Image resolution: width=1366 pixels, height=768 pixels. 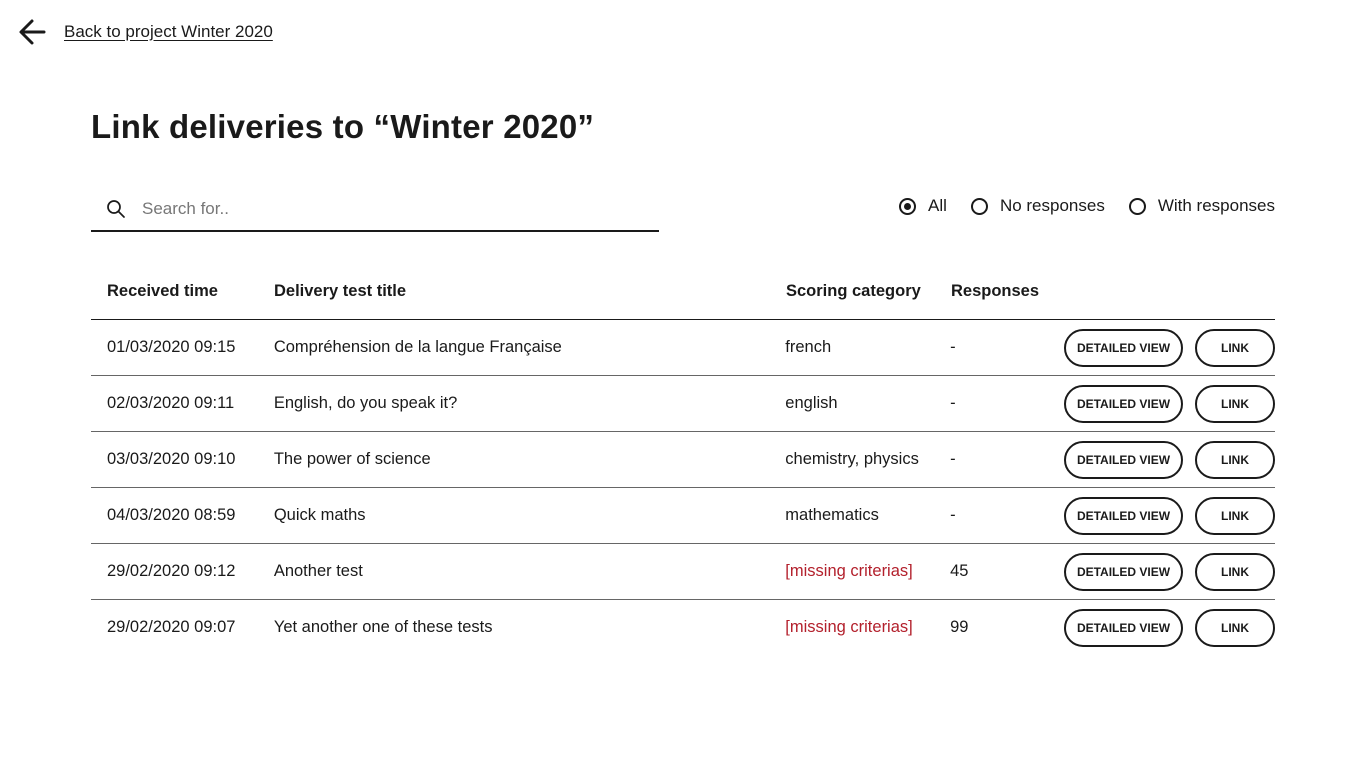 I want to click on received-time-cell: 02/03/2020 09:11, so click(x=171, y=403).